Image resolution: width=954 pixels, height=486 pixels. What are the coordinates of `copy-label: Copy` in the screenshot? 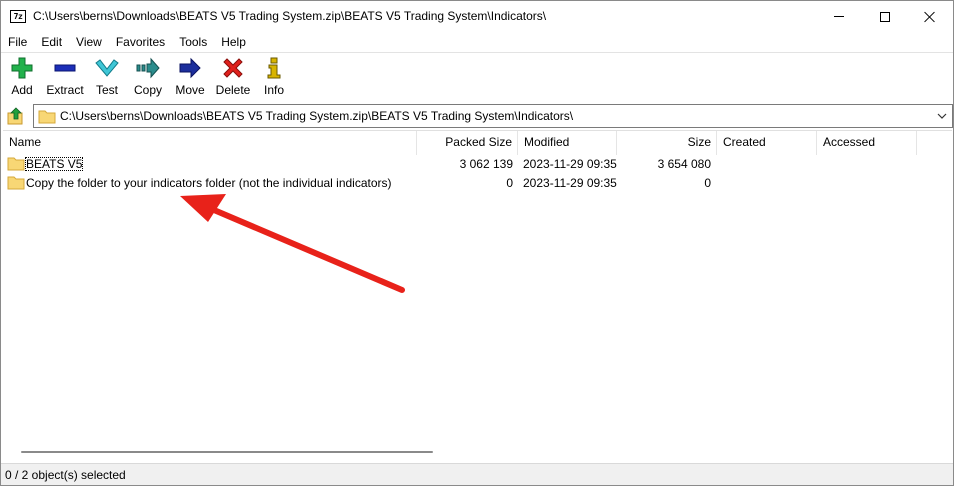 It's located at (147, 90).